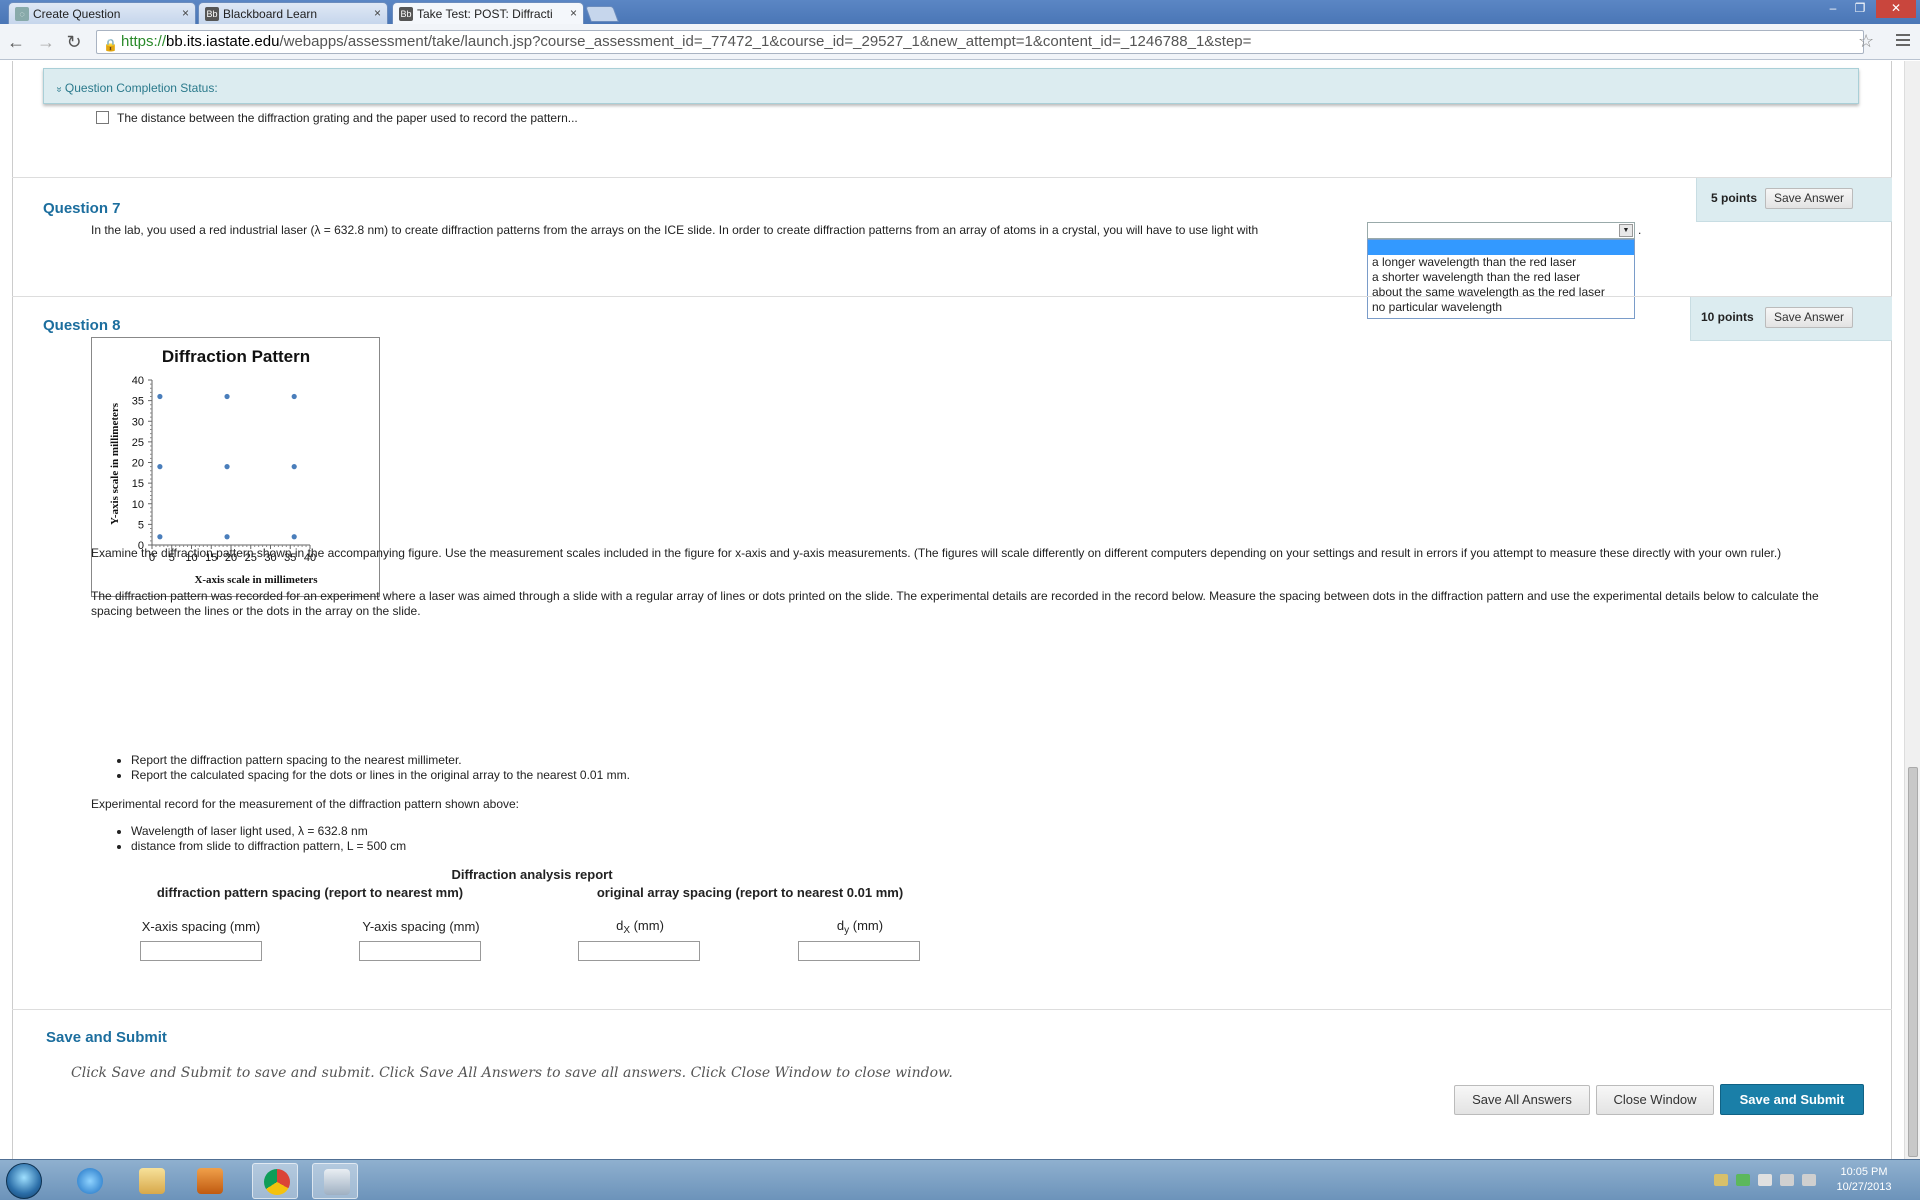  What do you see at coordinates (141, 88) in the screenshot?
I see `status-label: Question Completion Status:` at bounding box center [141, 88].